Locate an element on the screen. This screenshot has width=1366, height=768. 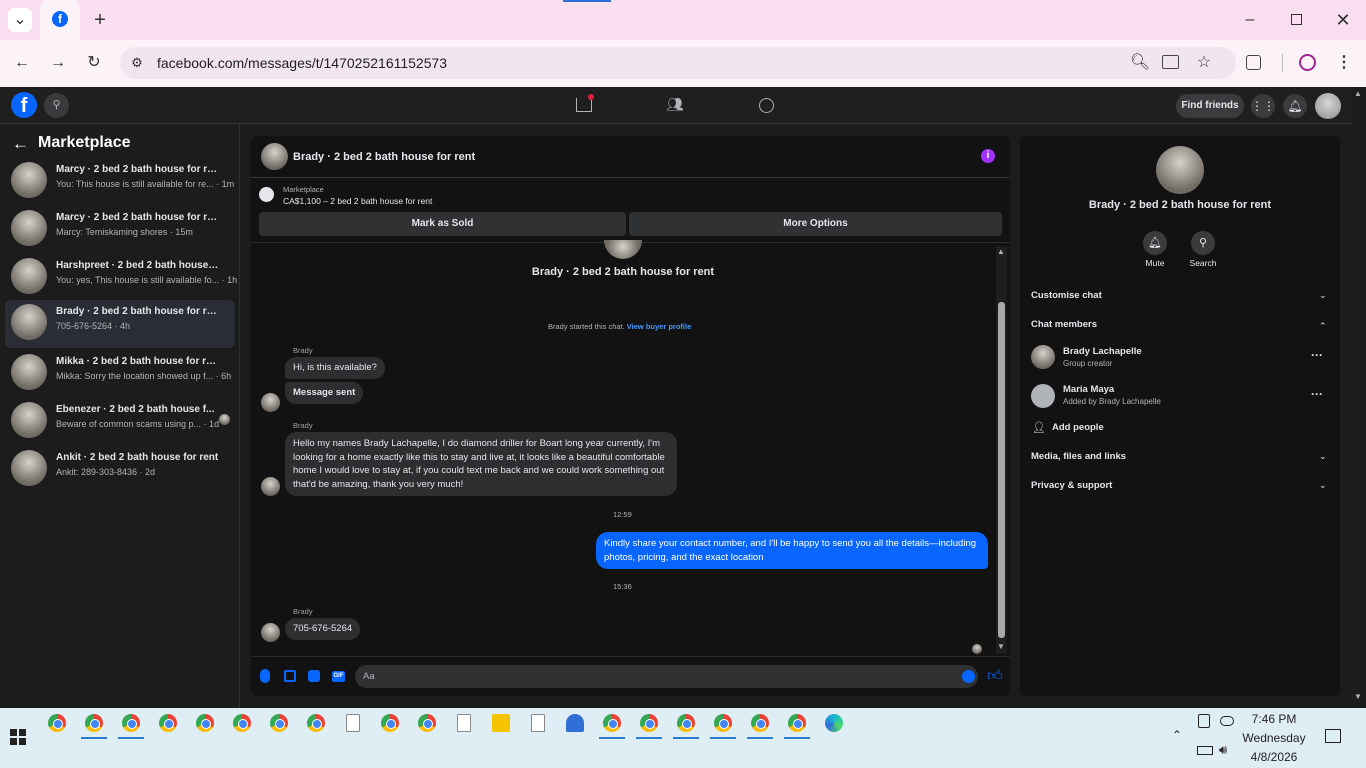
friends-icon: 👥︎ is located at coordinates (675, 104).